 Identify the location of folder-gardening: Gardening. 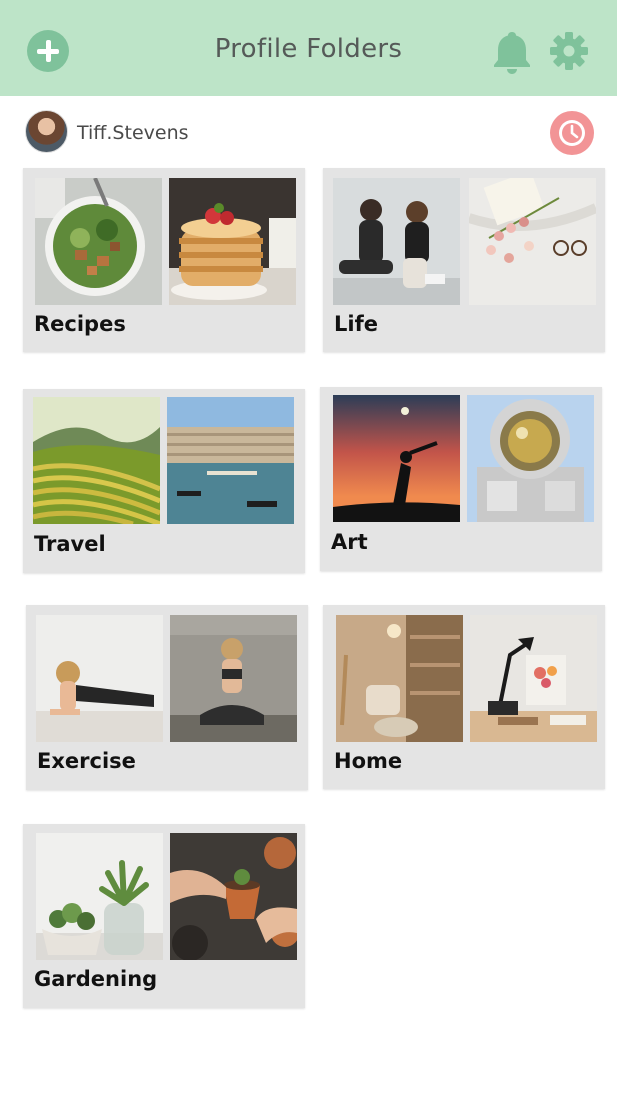
(164, 916).